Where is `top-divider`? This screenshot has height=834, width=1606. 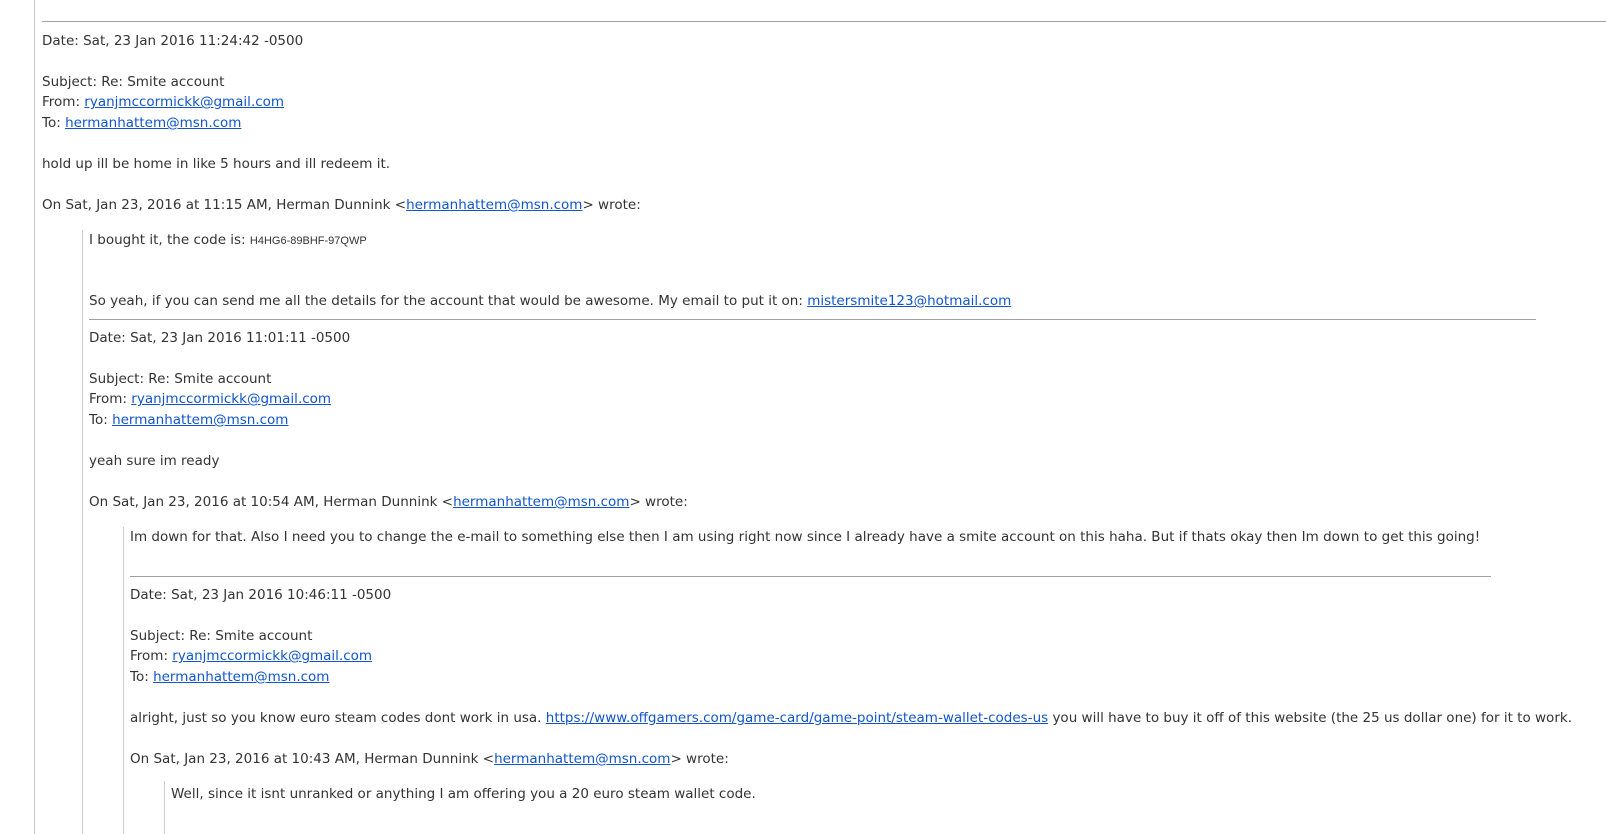
top-divider is located at coordinates (824, 21).